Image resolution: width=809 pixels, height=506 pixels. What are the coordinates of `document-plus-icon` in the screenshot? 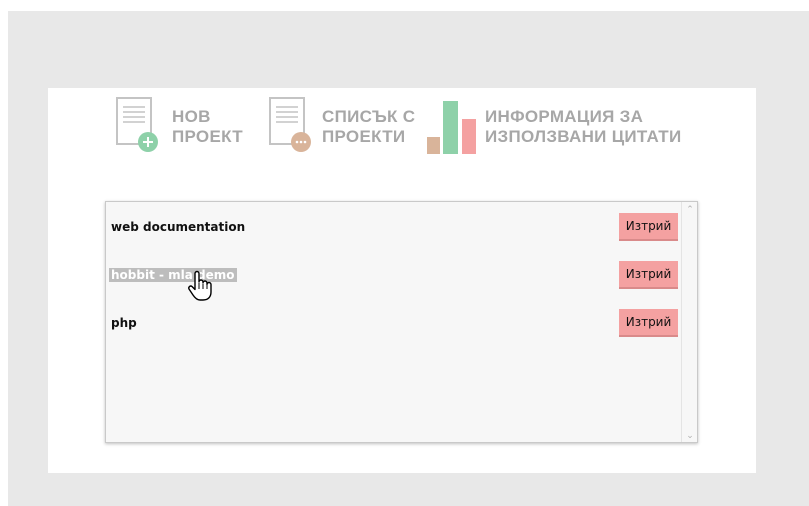 It's located at (137, 124).